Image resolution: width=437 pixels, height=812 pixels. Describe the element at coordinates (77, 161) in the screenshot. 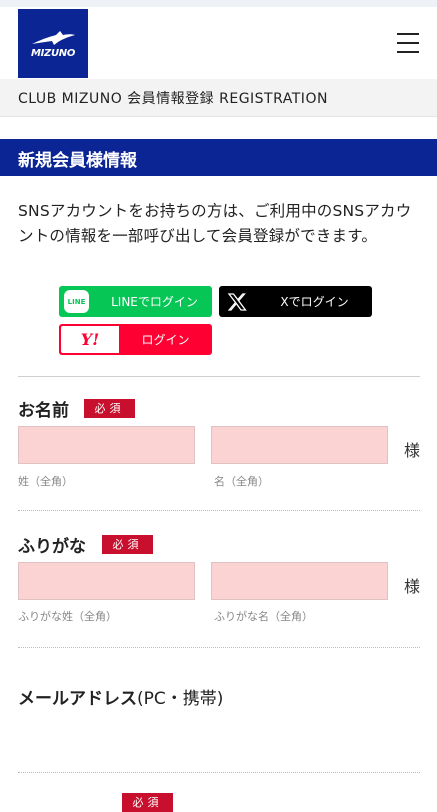

I see `section-title: 新規会員様情報` at that location.